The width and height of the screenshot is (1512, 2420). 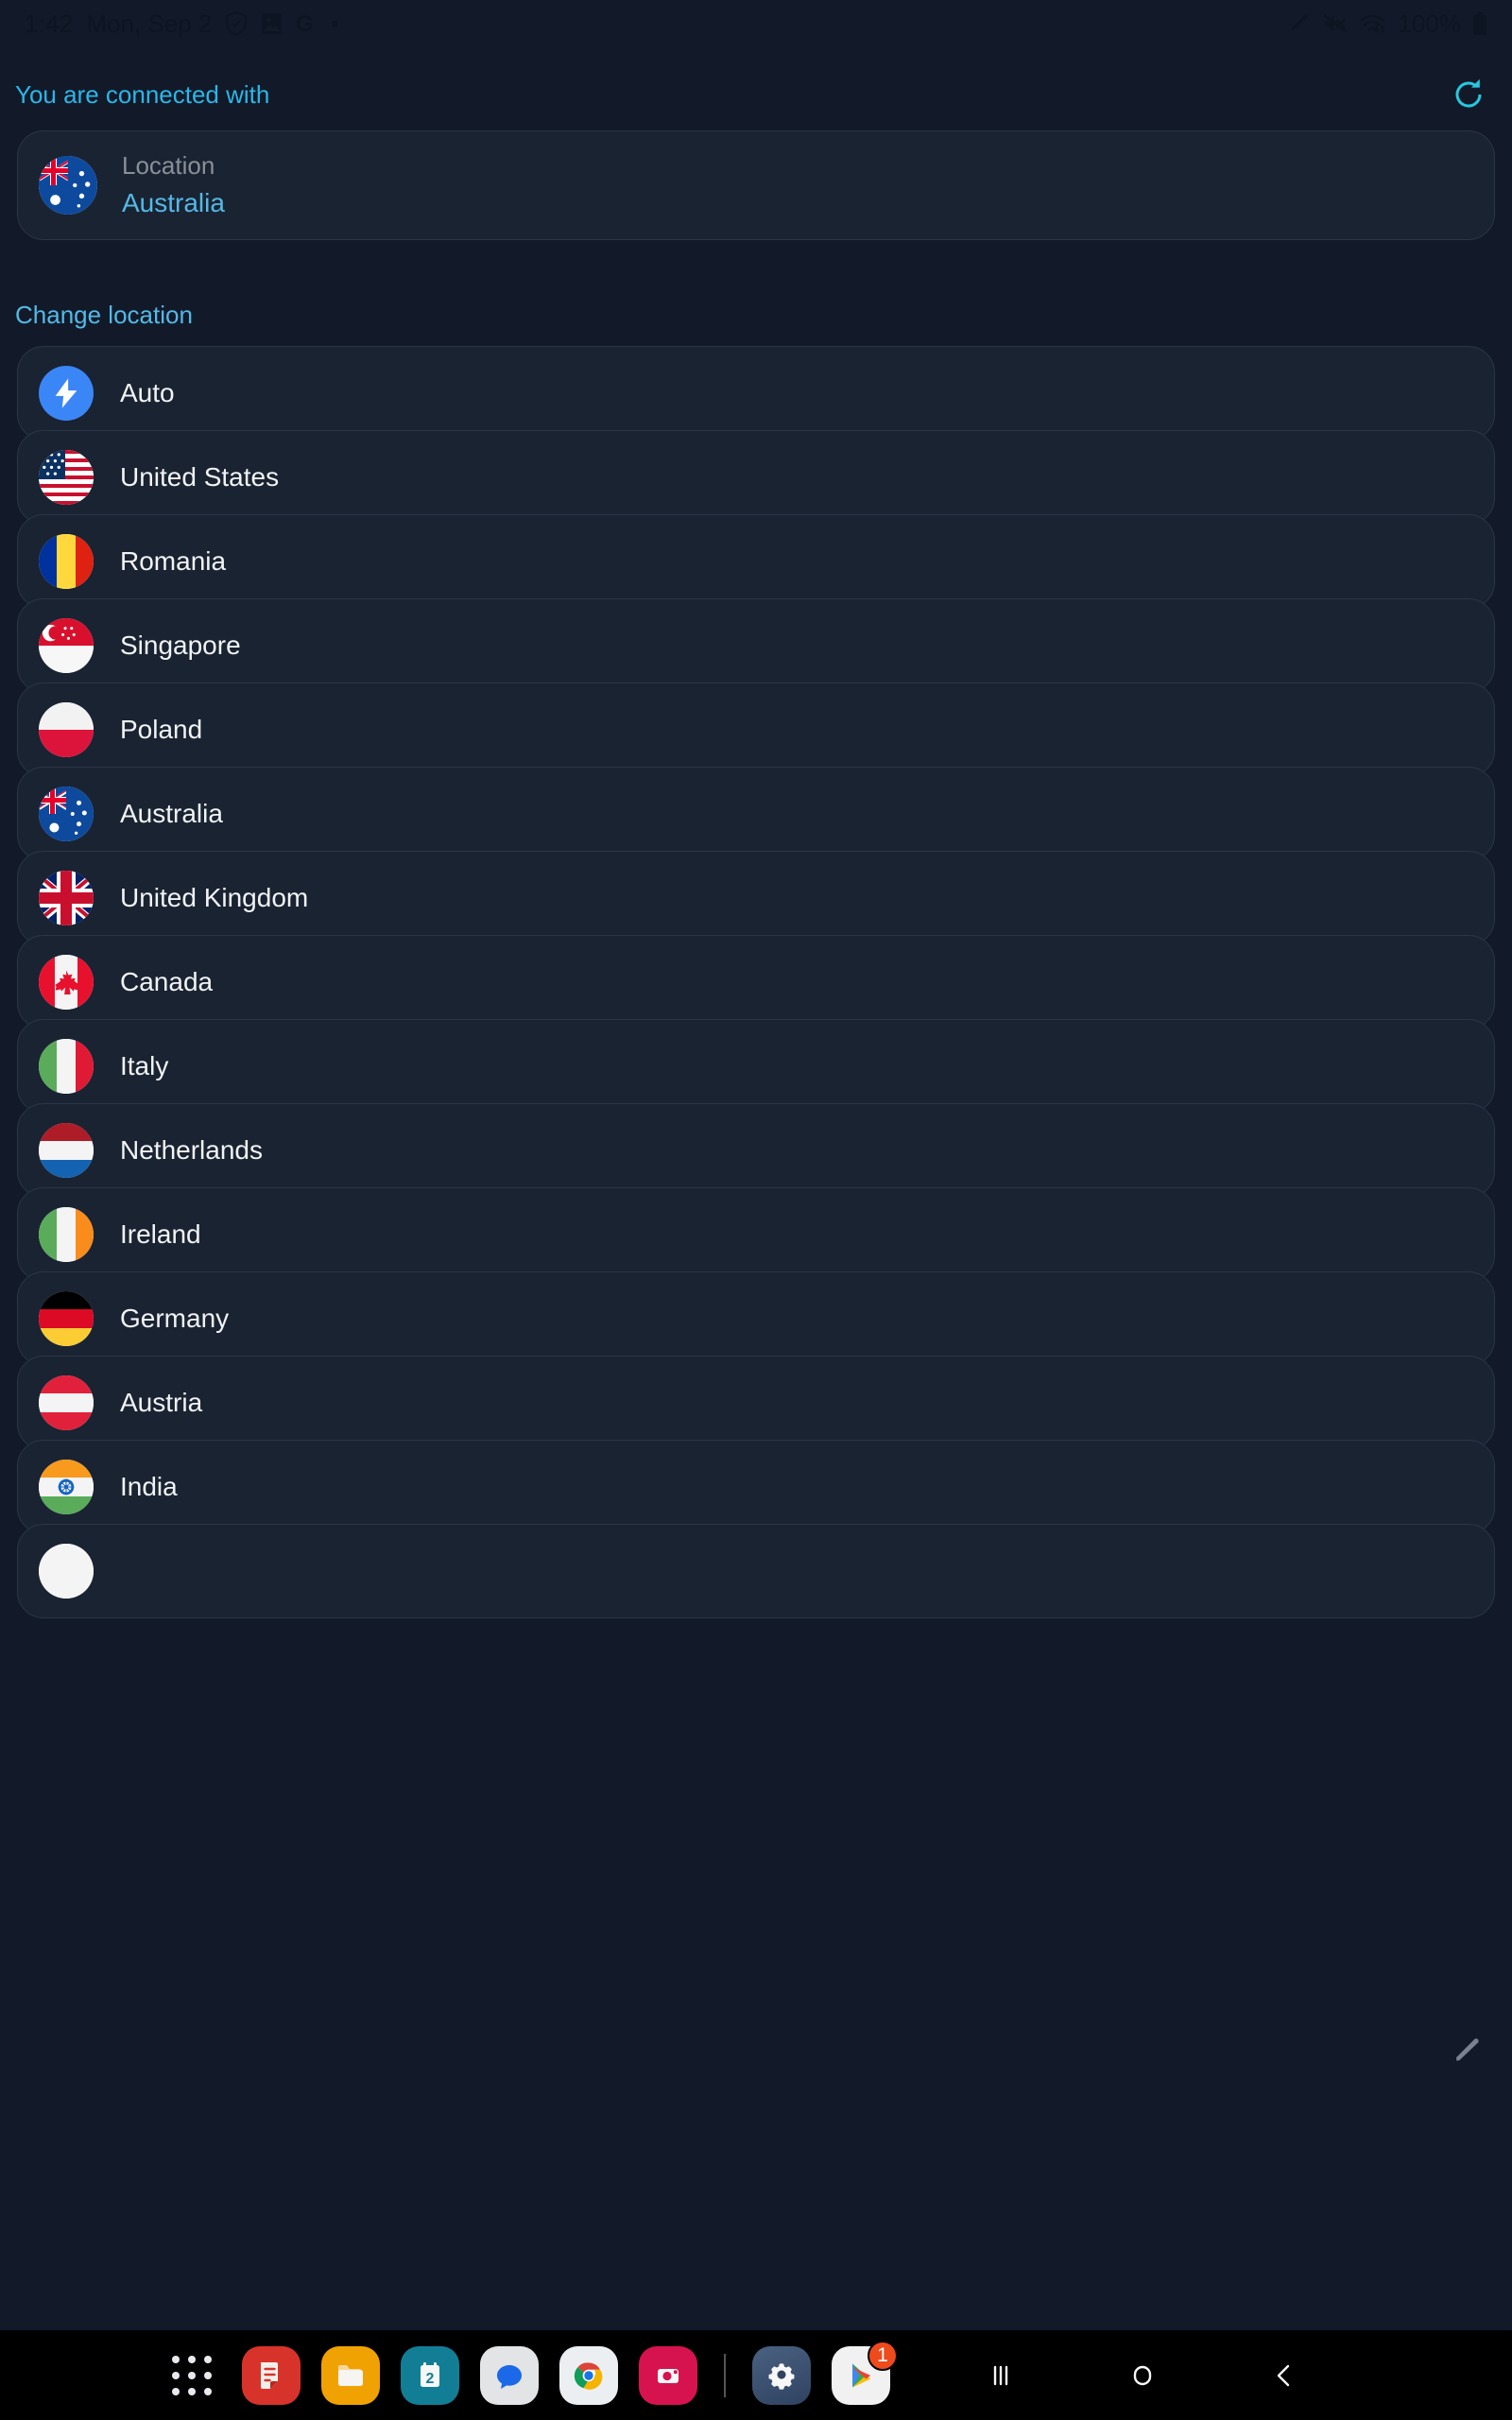 What do you see at coordinates (167, 982) in the screenshot?
I see `location-row-label: Canada` at bounding box center [167, 982].